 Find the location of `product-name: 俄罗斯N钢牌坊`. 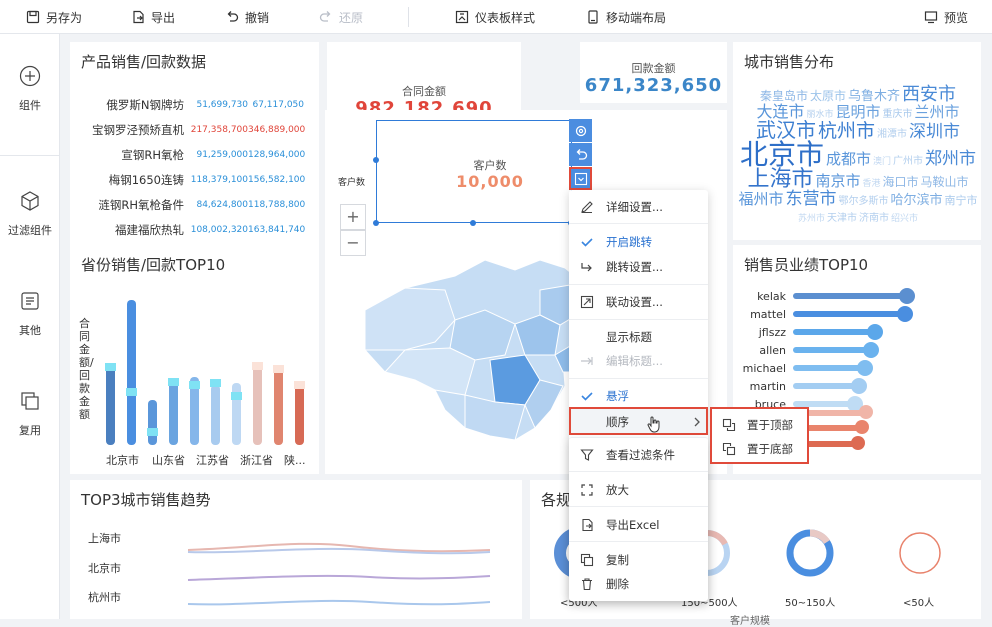

product-name: 俄罗斯N钢牌坊 is located at coordinates (145, 104).